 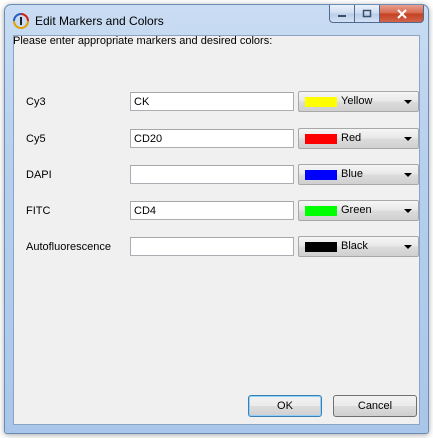 What do you see at coordinates (285, 406) in the screenshot?
I see `ok-button: OK` at bounding box center [285, 406].